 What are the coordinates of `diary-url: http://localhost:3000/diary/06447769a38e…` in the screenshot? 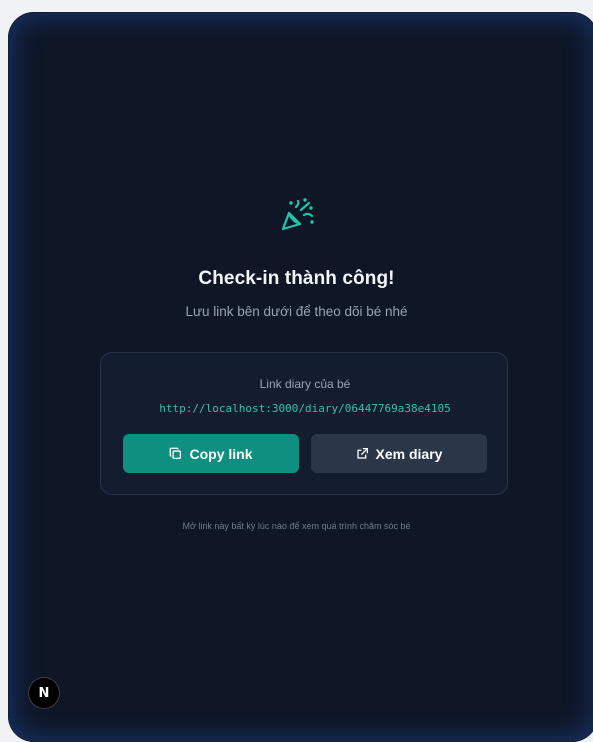 It's located at (305, 408).